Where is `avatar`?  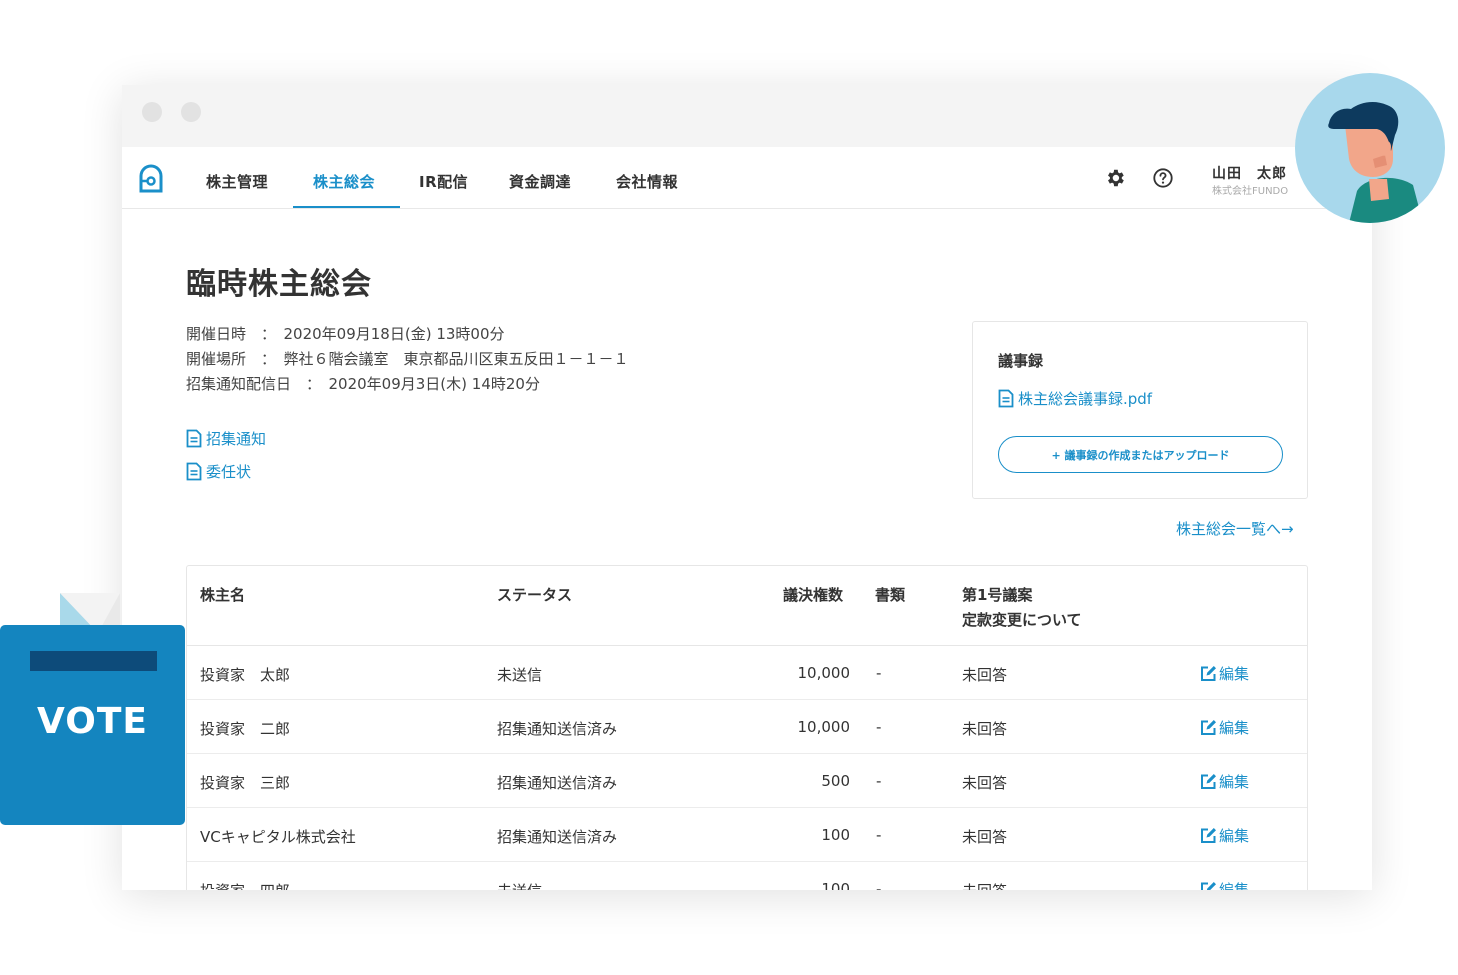
avatar is located at coordinates (1370, 148).